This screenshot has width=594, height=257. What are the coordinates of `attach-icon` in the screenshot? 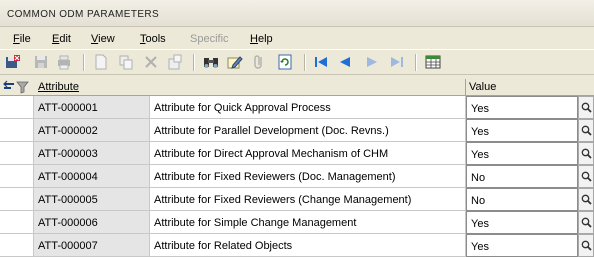 It's located at (258, 62).